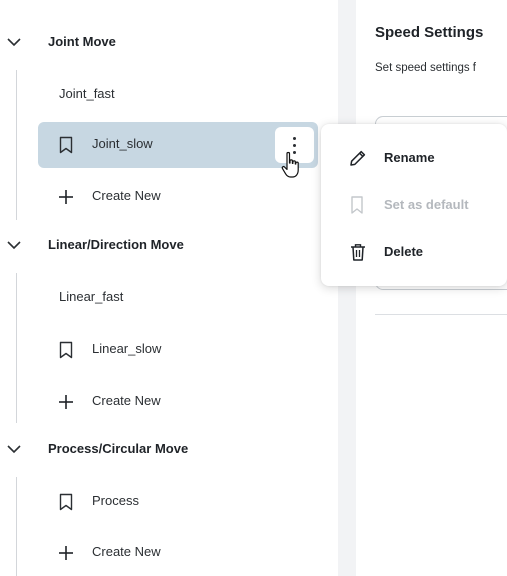 Image resolution: width=507 pixels, height=576 pixels. I want to click on menu-item-label: Set as default, so click(426, 204).